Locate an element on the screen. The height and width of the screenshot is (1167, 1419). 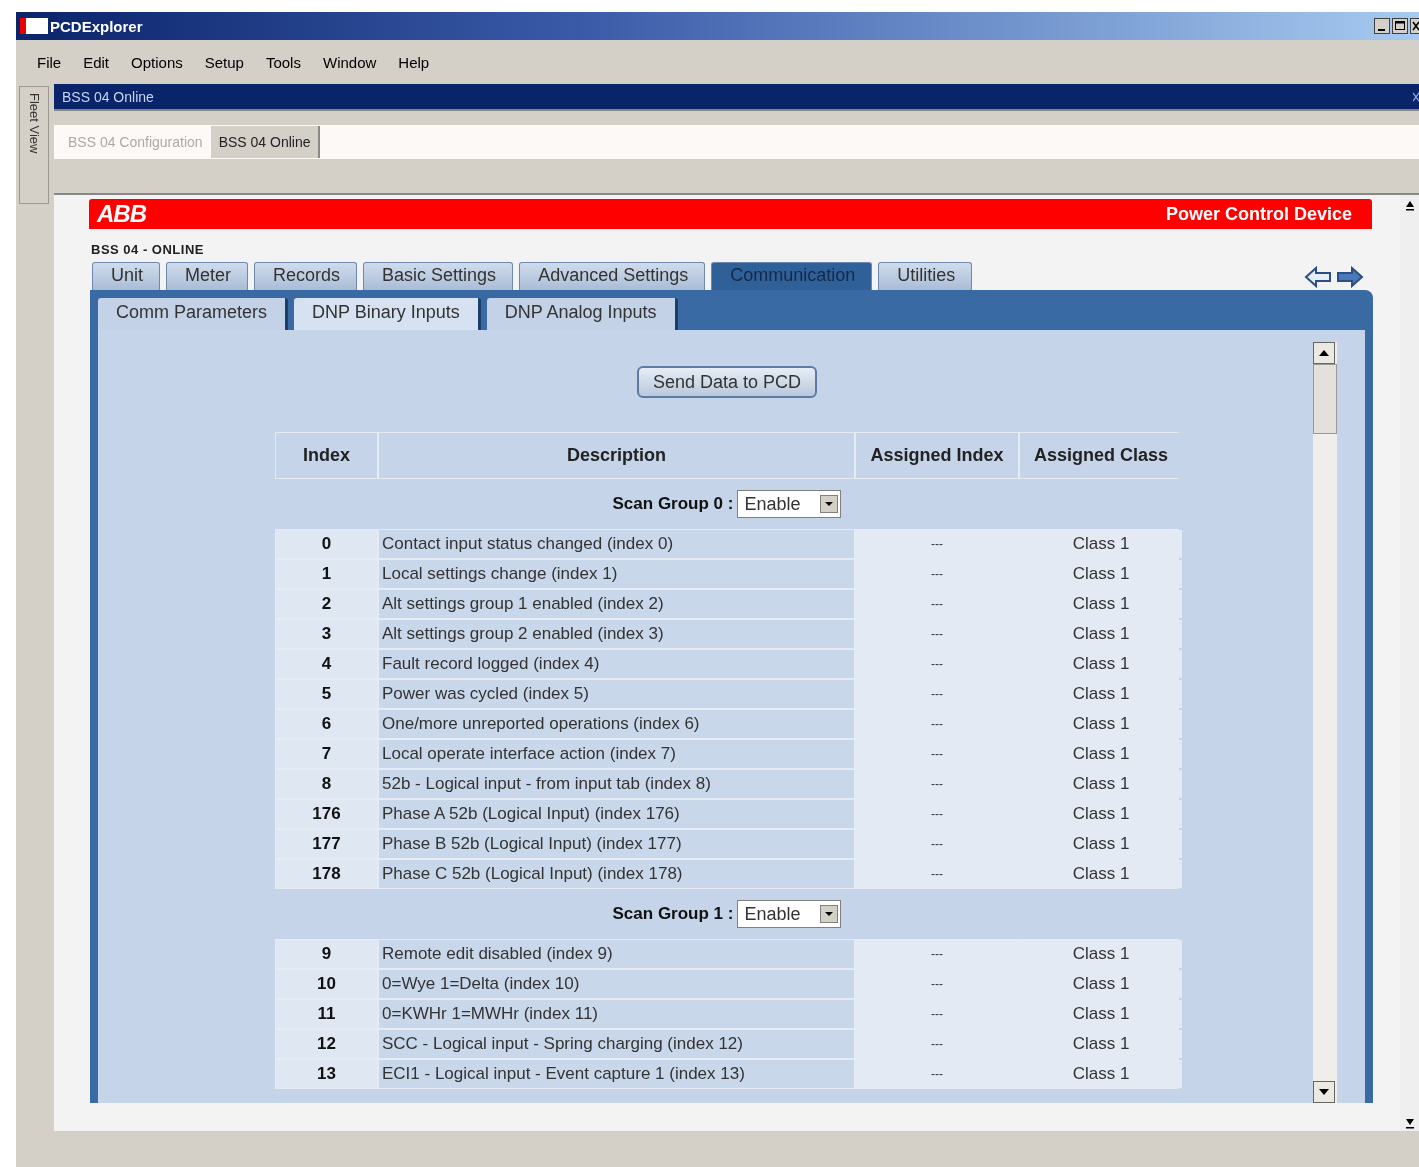
scan-group-label: Scan Group 0 : is located at coordinates (673, 504).